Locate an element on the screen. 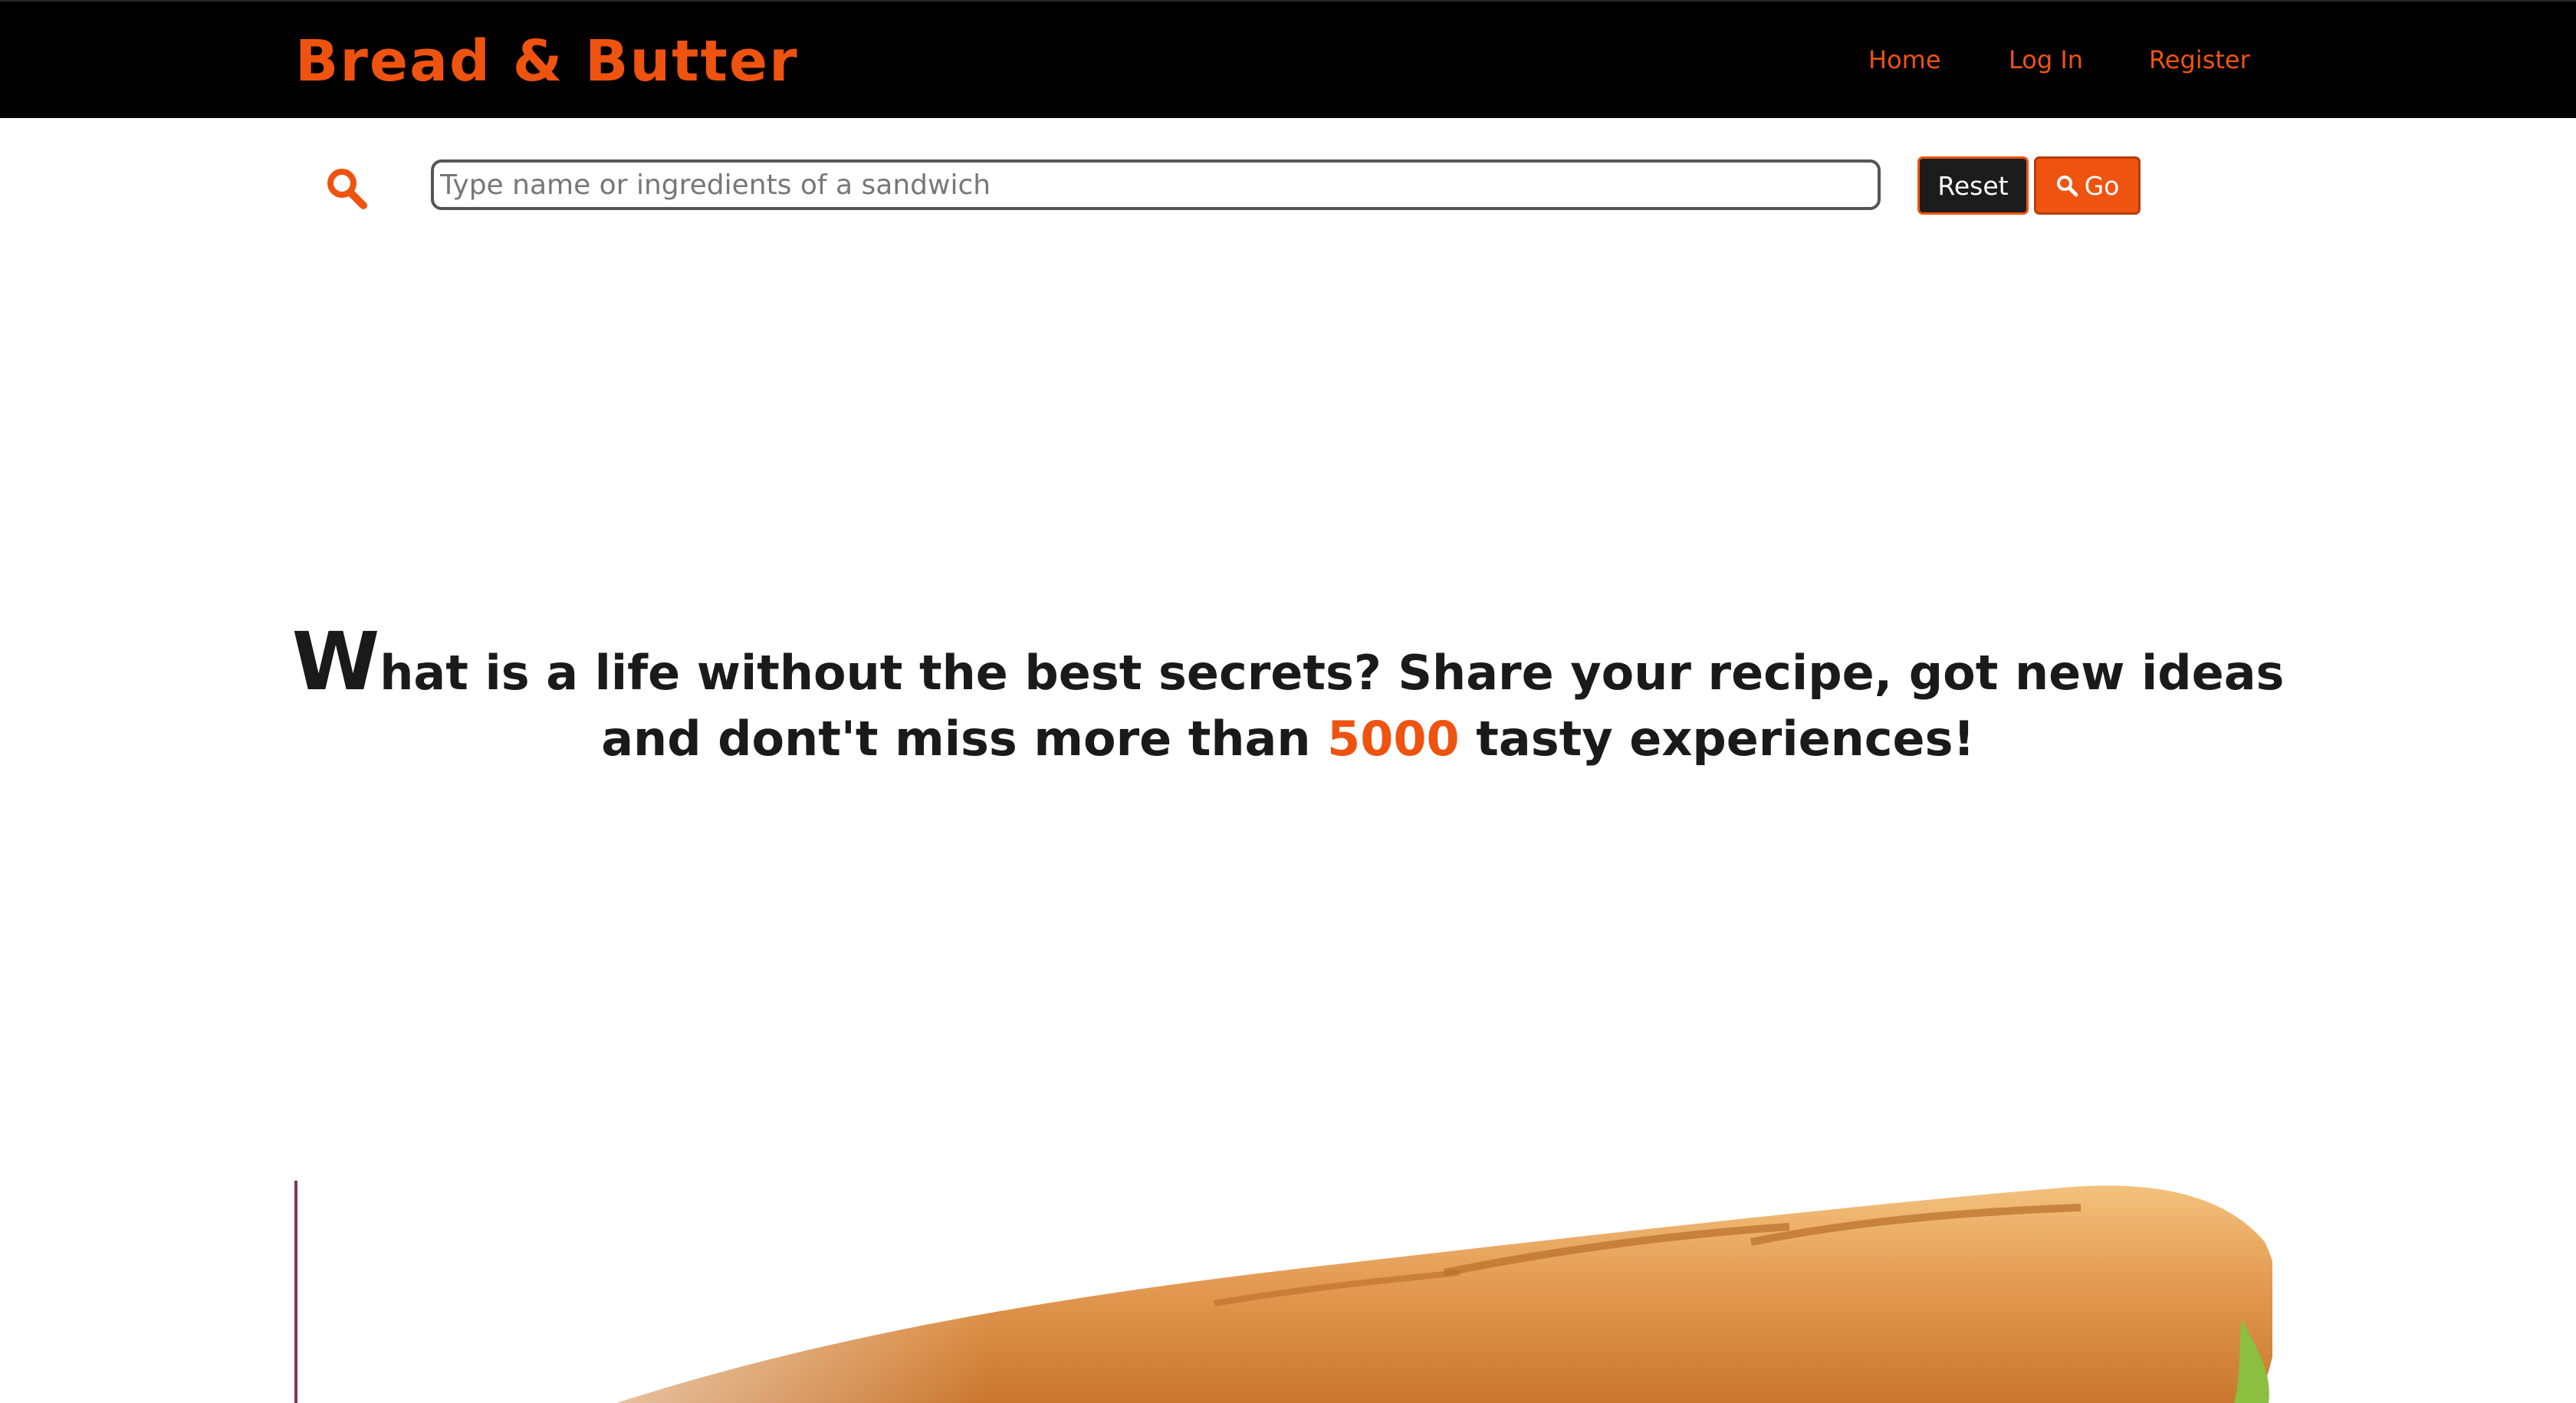 This screenshot has height=1403, width=2576. nav-link-register: Register is located at coordinates (2200, 60).